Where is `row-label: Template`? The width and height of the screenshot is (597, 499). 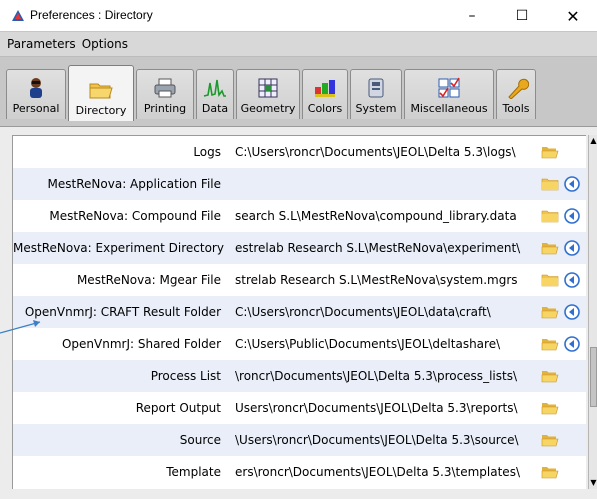 row-label: Template is located at coordinates (193, 472).